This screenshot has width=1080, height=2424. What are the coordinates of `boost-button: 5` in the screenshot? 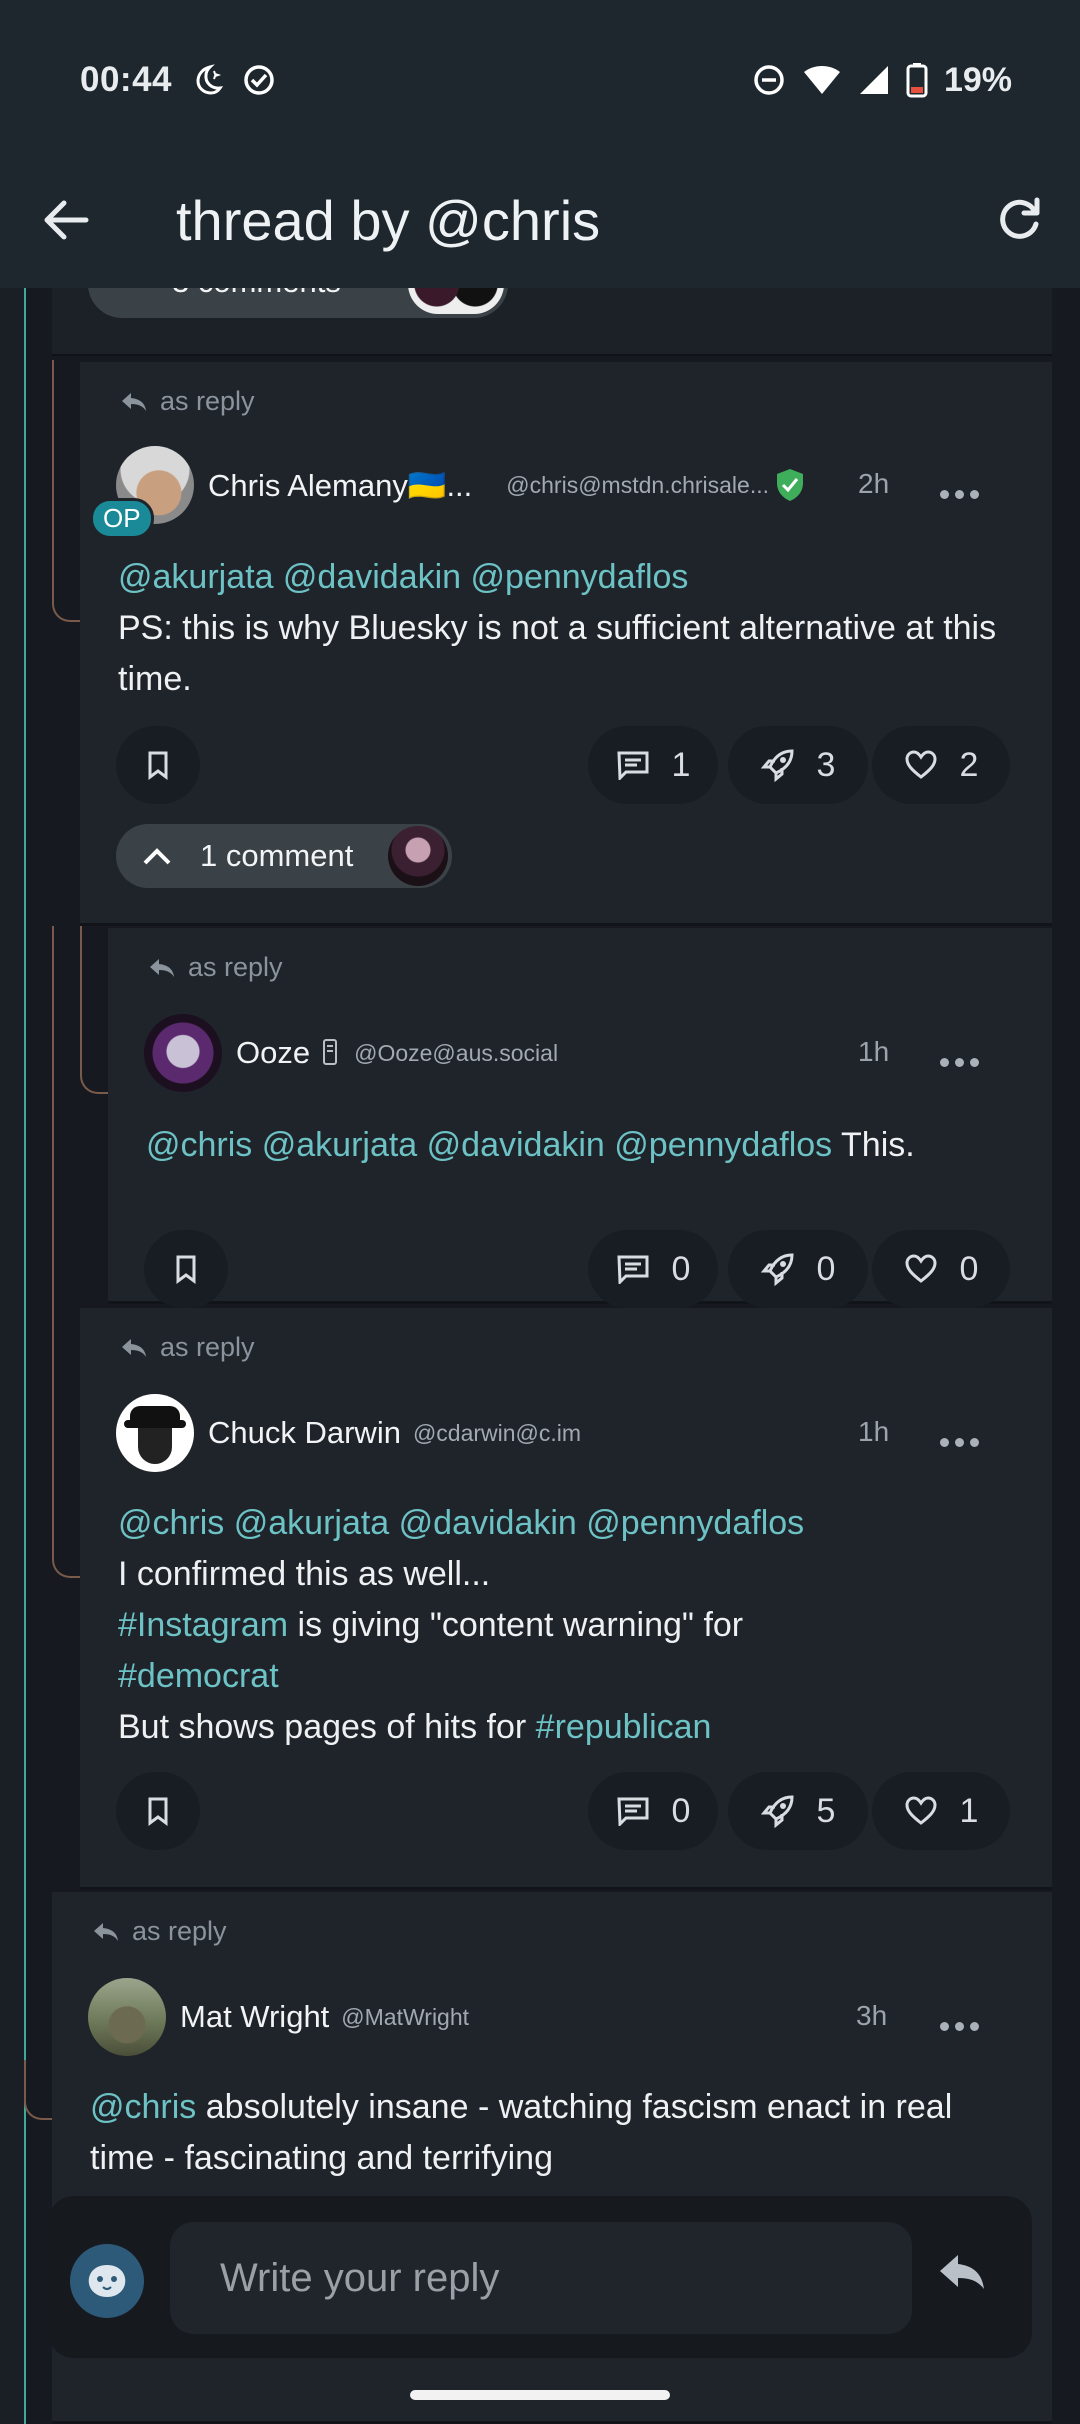 It's located at (798, 1811).